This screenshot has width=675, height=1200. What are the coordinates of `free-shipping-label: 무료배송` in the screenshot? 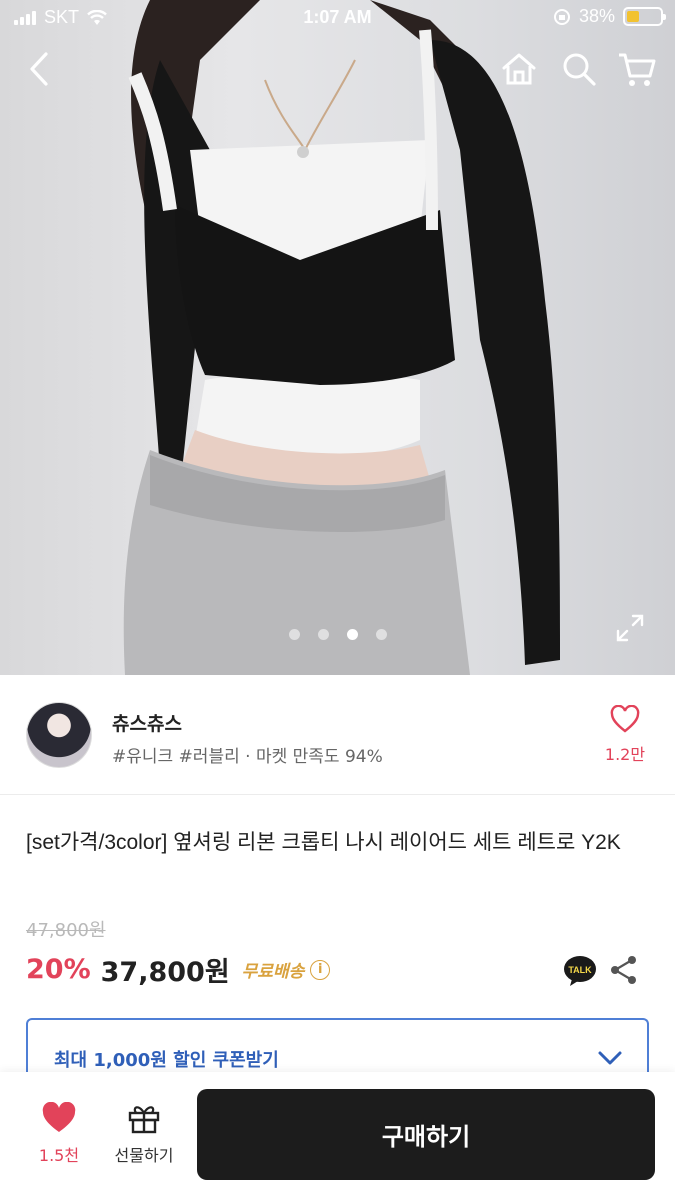 It's located at (273, 972).